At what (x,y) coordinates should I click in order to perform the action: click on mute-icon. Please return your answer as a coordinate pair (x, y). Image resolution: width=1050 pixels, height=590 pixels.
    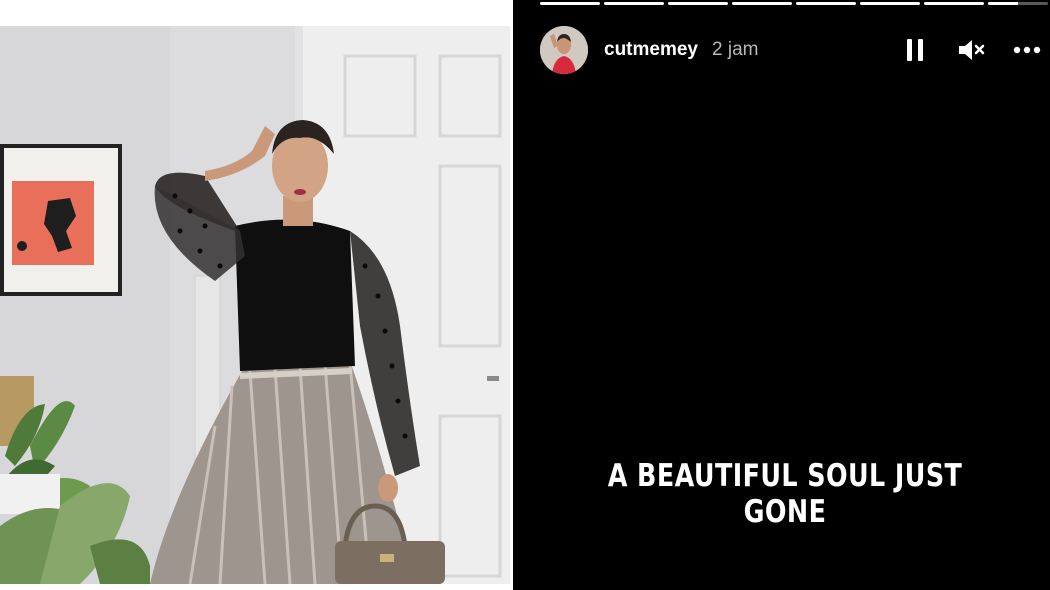
    Looking at the image, I should click on (971, 50).